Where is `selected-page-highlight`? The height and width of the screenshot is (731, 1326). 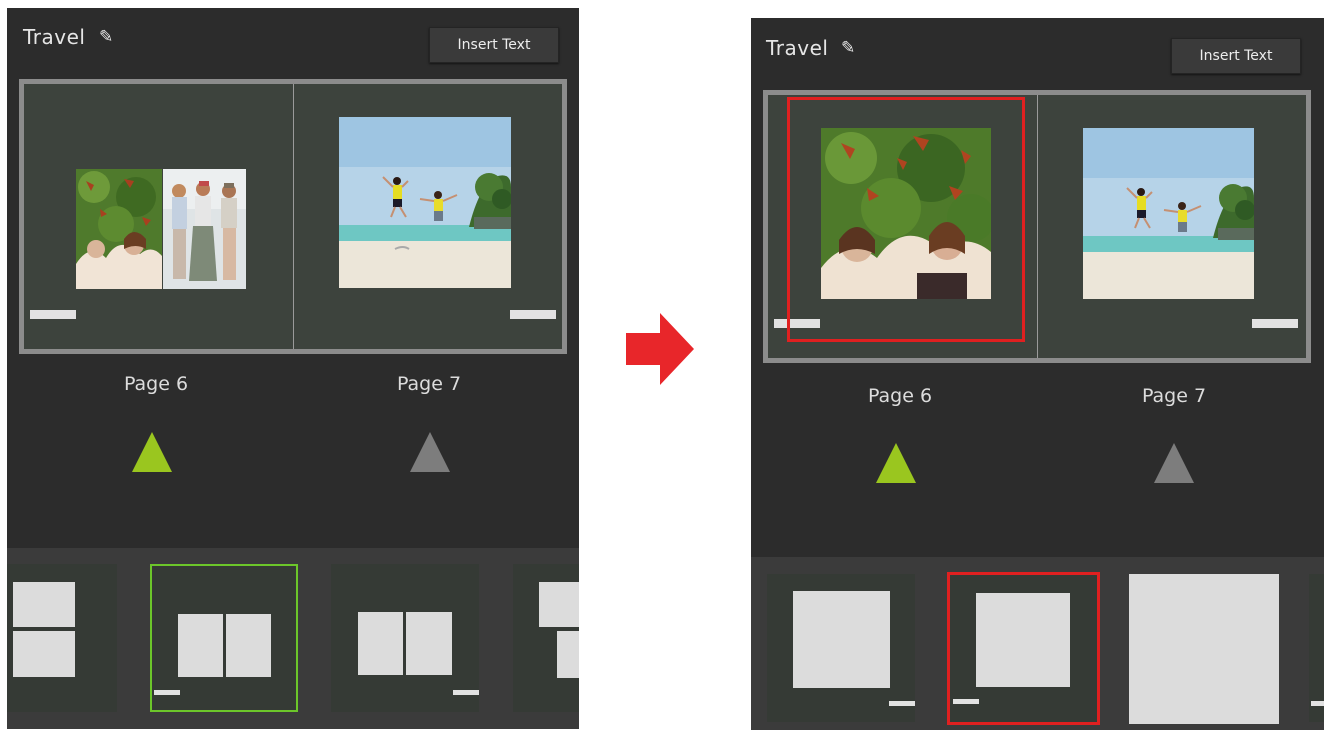 selected-page-highlight is located at coordinates (906, 219).